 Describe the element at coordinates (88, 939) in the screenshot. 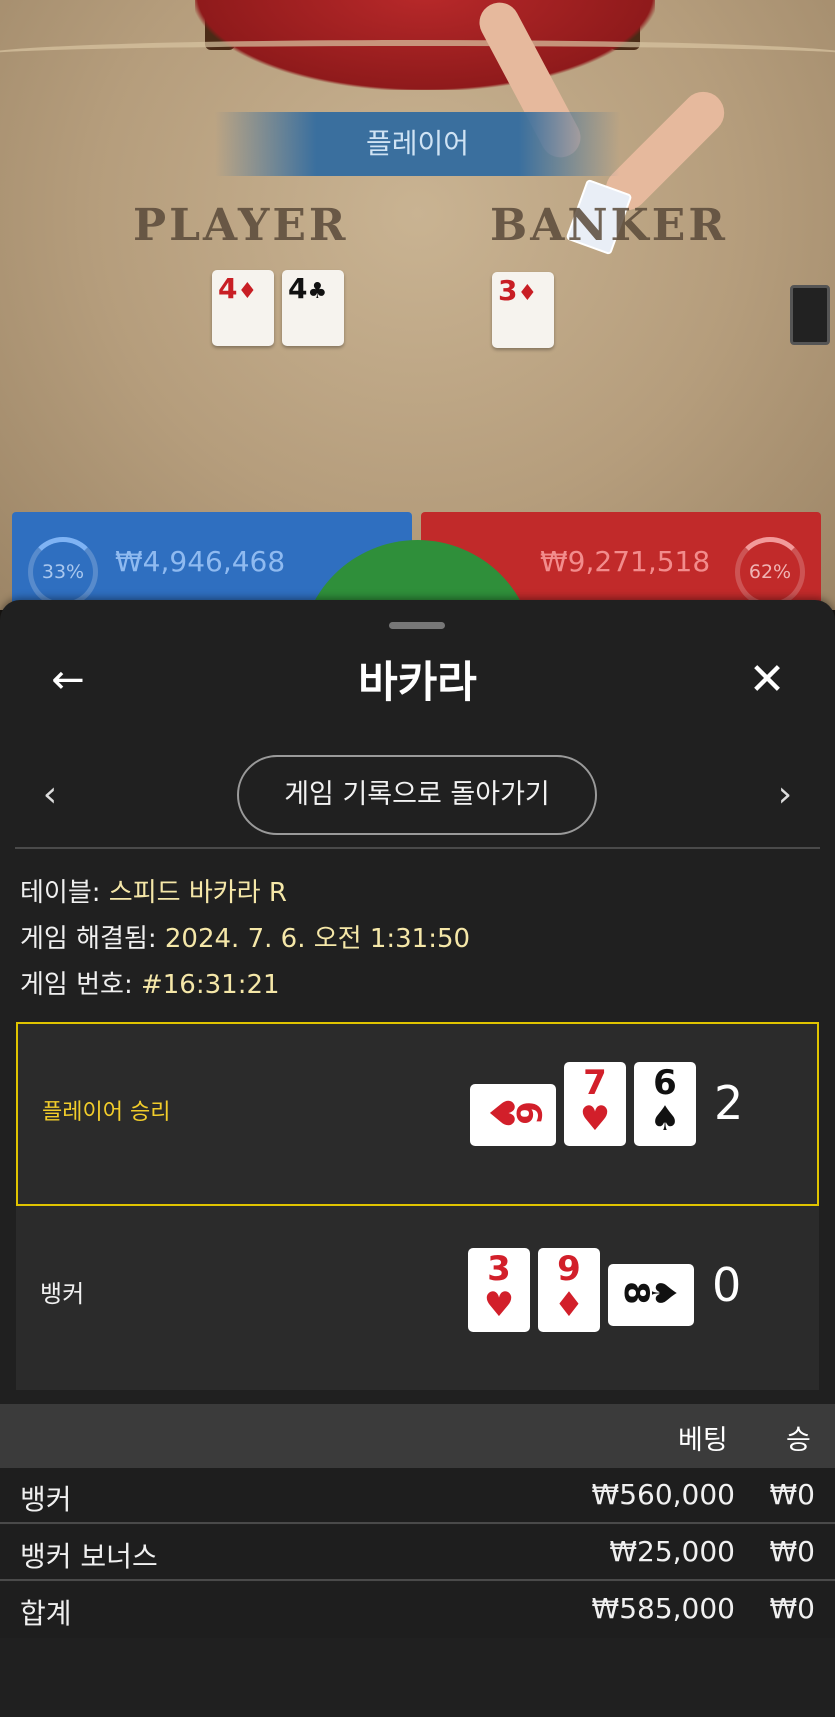

I see `resolved-info-label: 게임 해결됨:` at that location.